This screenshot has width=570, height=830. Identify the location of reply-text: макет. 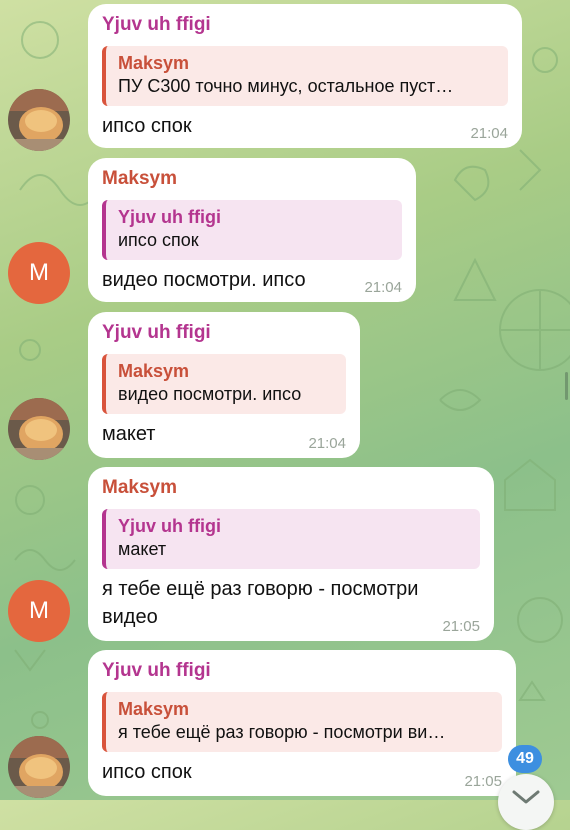
(142, 549).